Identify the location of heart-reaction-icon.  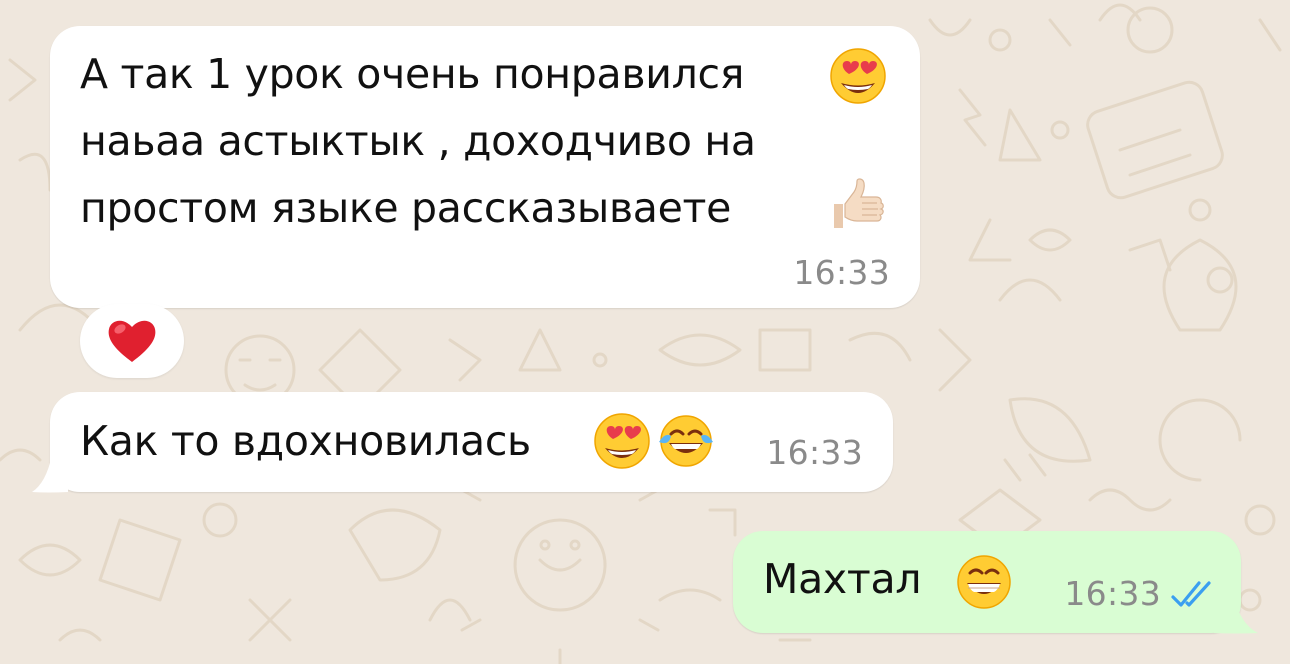
(132, 341).